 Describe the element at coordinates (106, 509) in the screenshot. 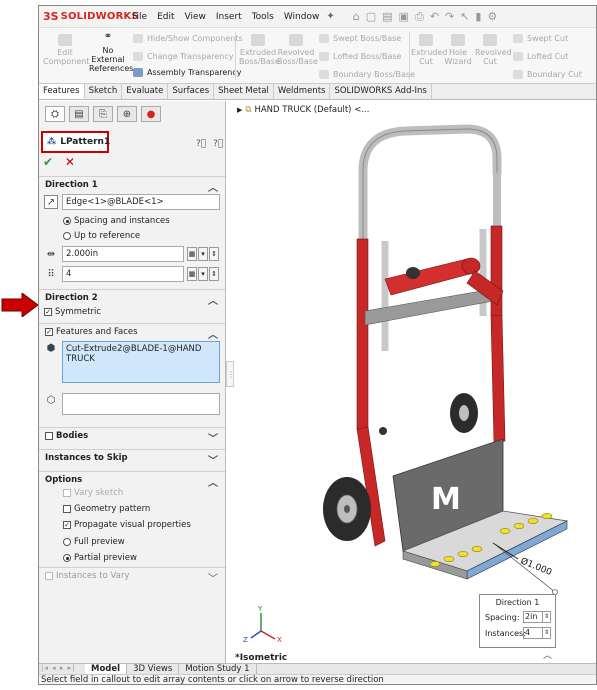

I see `geometry-pattern-checkbox: Geometry pattern` at that location.